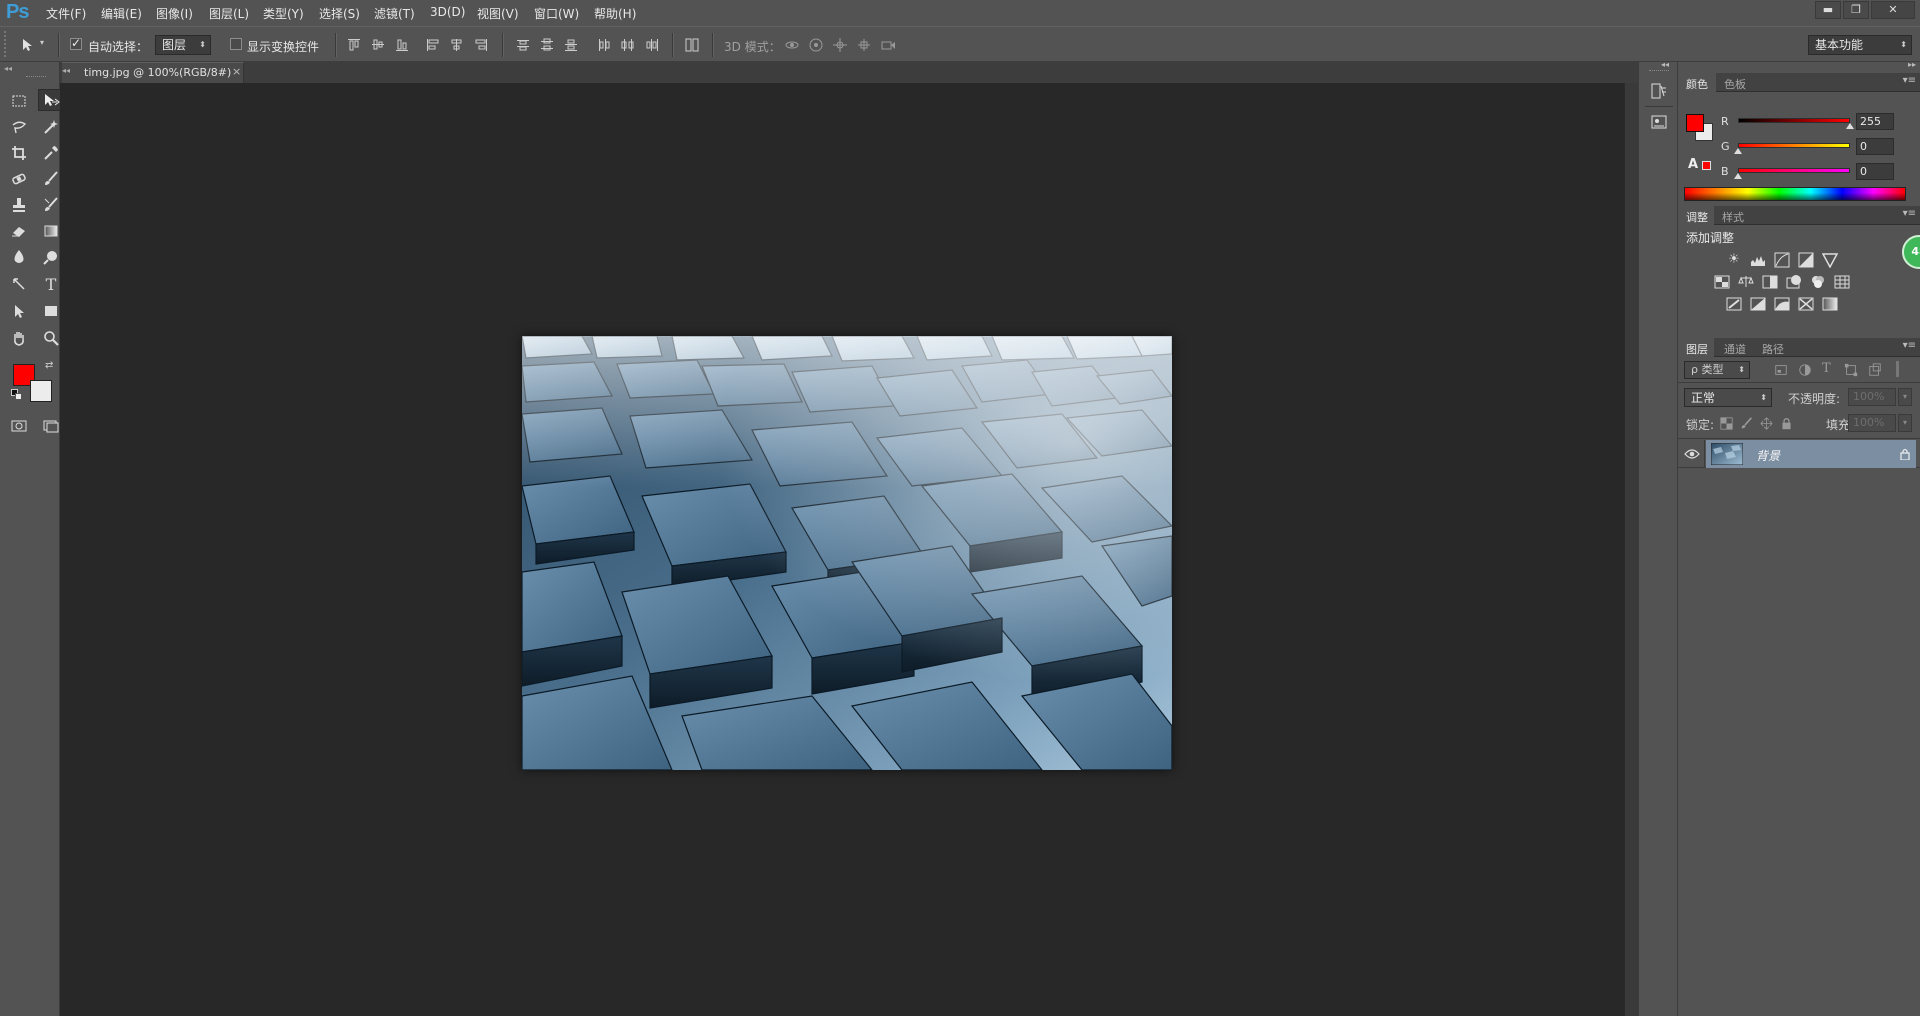  What do you see at coordinates (1795, 194) in the screenshot?
I see `color-spectrum-ramp` at bounding box center [1795, 194].